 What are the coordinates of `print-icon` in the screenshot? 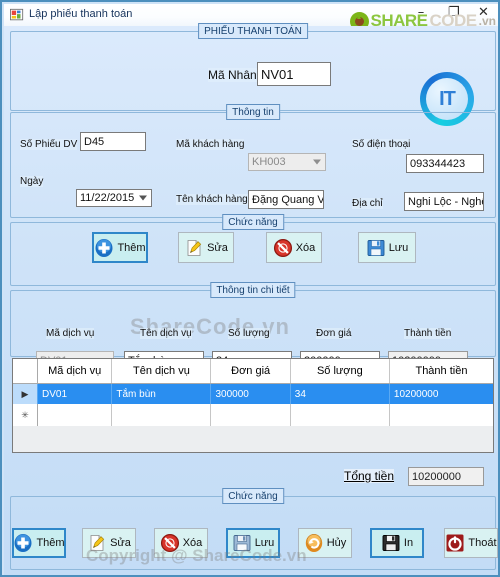 It's located at (391, 543).